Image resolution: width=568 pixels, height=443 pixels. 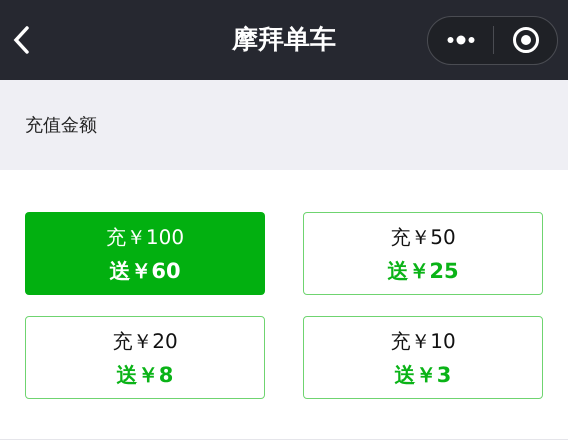 What do you see at coordinates (145, 357) in the screenshot?
I see `amount-option: 充￥20 送￥8` at bounding box center [145, 357].